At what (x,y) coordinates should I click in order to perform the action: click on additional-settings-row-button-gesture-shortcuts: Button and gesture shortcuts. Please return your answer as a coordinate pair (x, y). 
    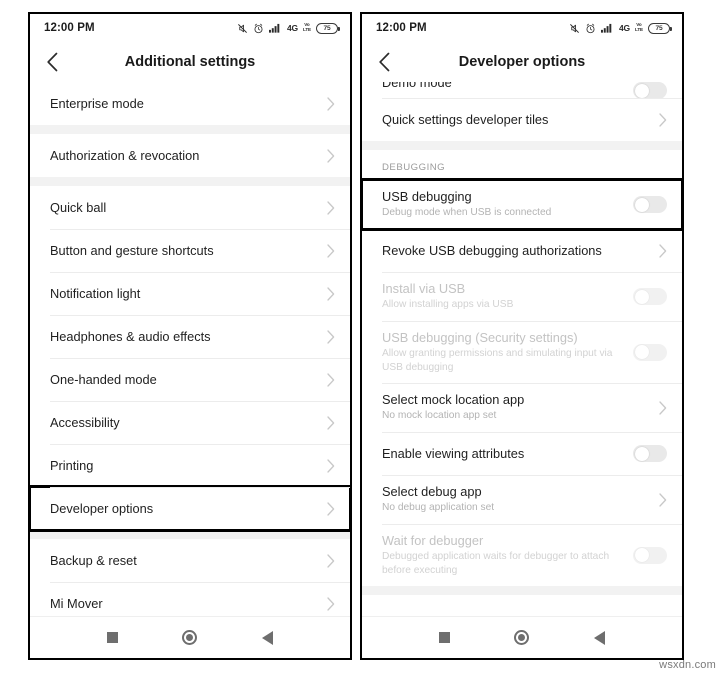
    Looking at the image, I should click on (190, 250).